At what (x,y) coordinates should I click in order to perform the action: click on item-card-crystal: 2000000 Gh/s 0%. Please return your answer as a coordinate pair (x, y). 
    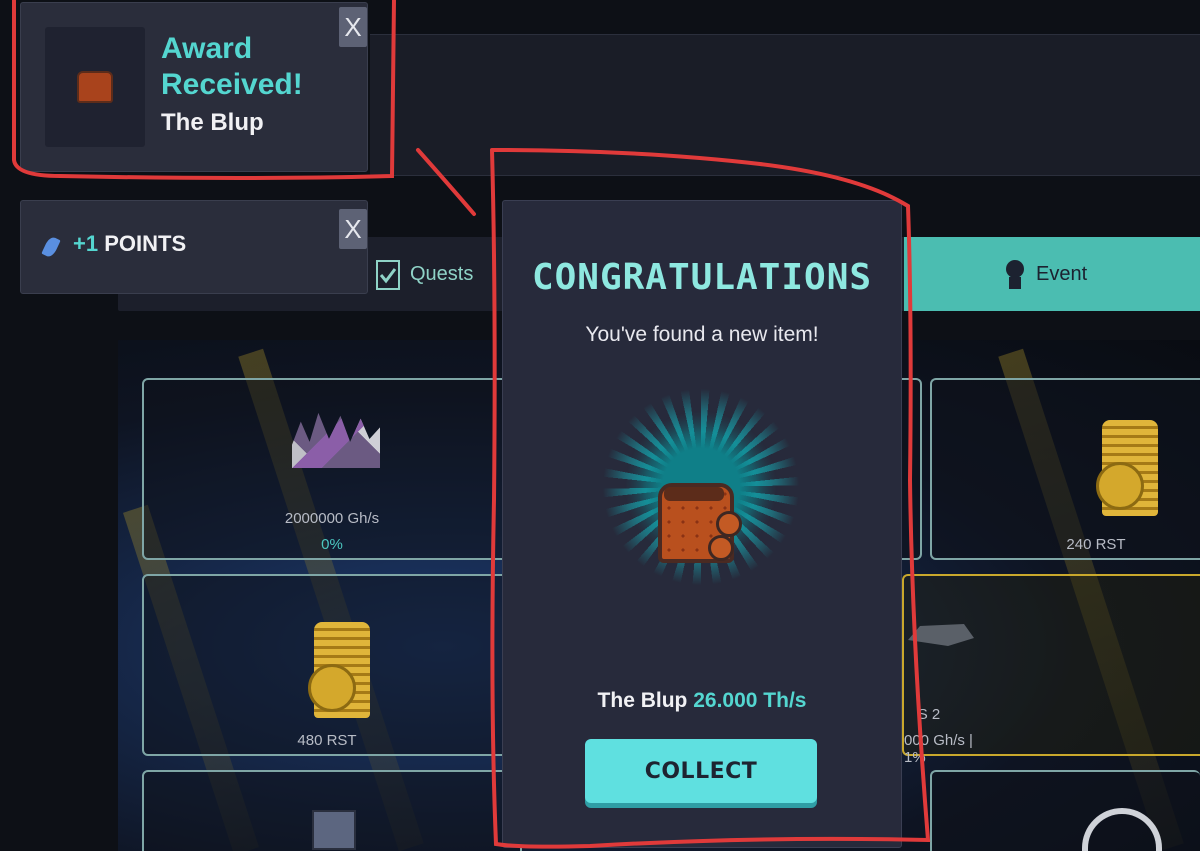
    Looking at the image, I should click on (332, 469).